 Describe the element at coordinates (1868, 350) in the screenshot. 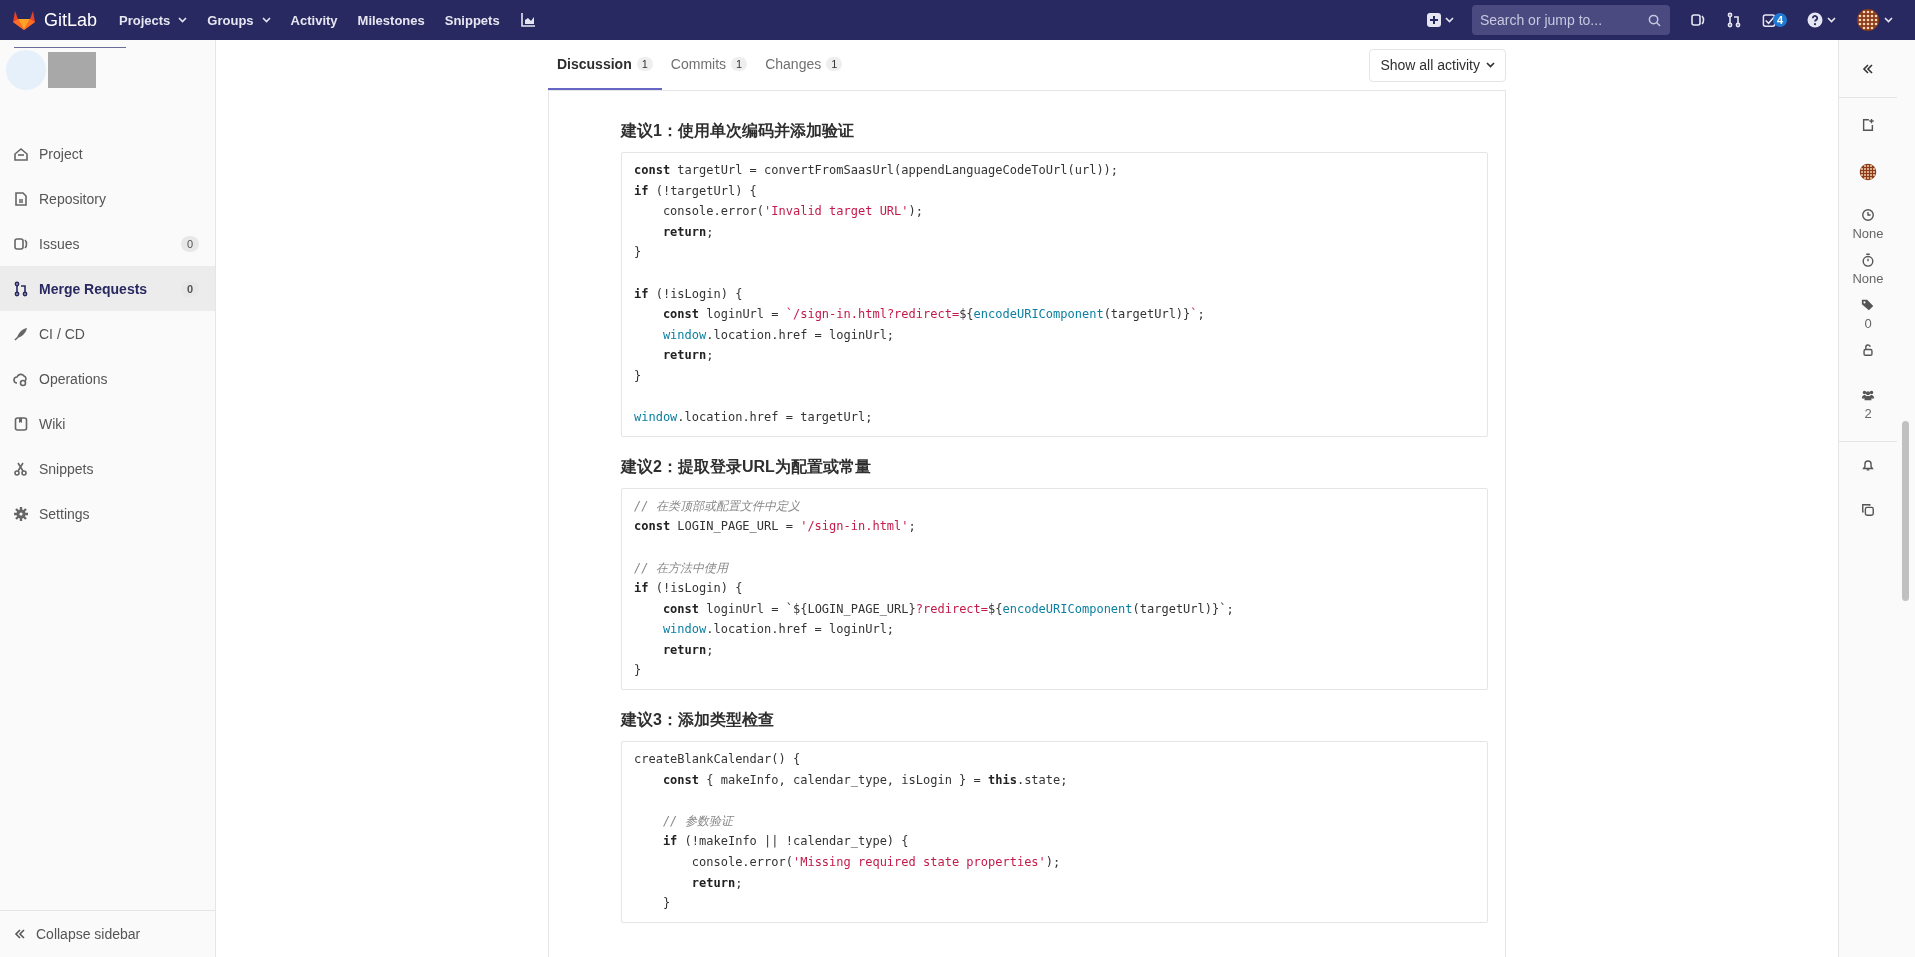

I see `lock-icon` at that location.